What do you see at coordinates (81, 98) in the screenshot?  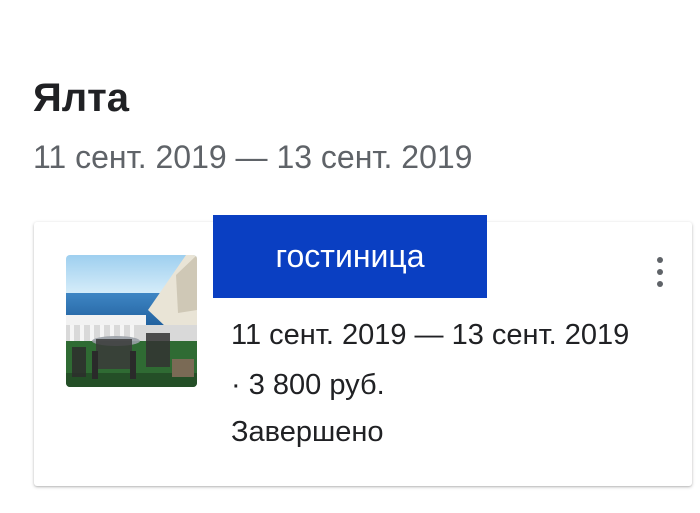 I see `trip-title: Ялта` at bounding box center [81, 98].